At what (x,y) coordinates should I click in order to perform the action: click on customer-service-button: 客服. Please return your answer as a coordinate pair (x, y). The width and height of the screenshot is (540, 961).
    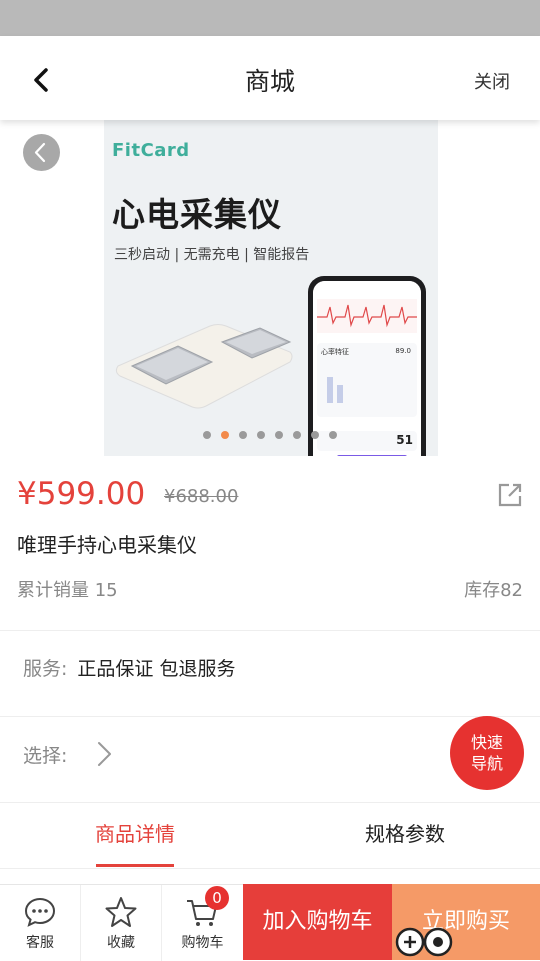
    Looking at the image, I should click on (40, 923).